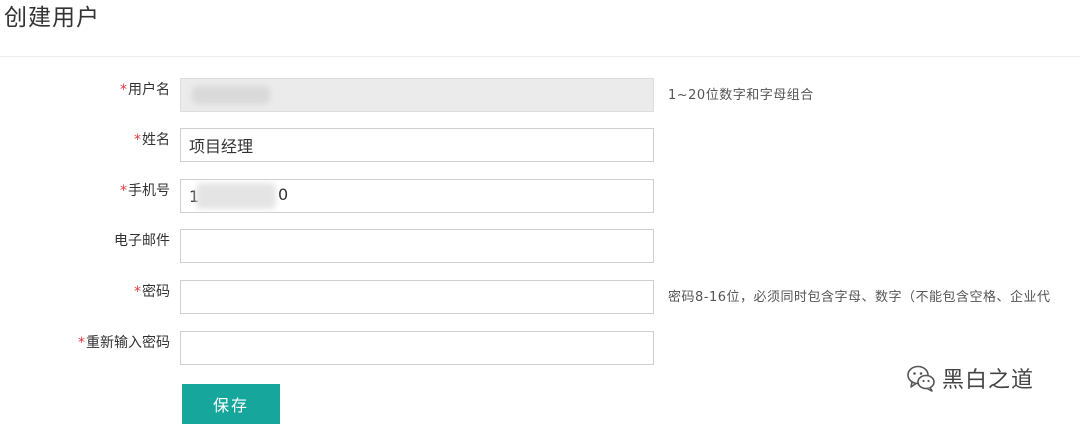 This screenshot has height=426, width=1080. What do you see at coordinates (417, 348) in the screenshot?
I see `confirm-password-input` at bounding box center [417, 348].